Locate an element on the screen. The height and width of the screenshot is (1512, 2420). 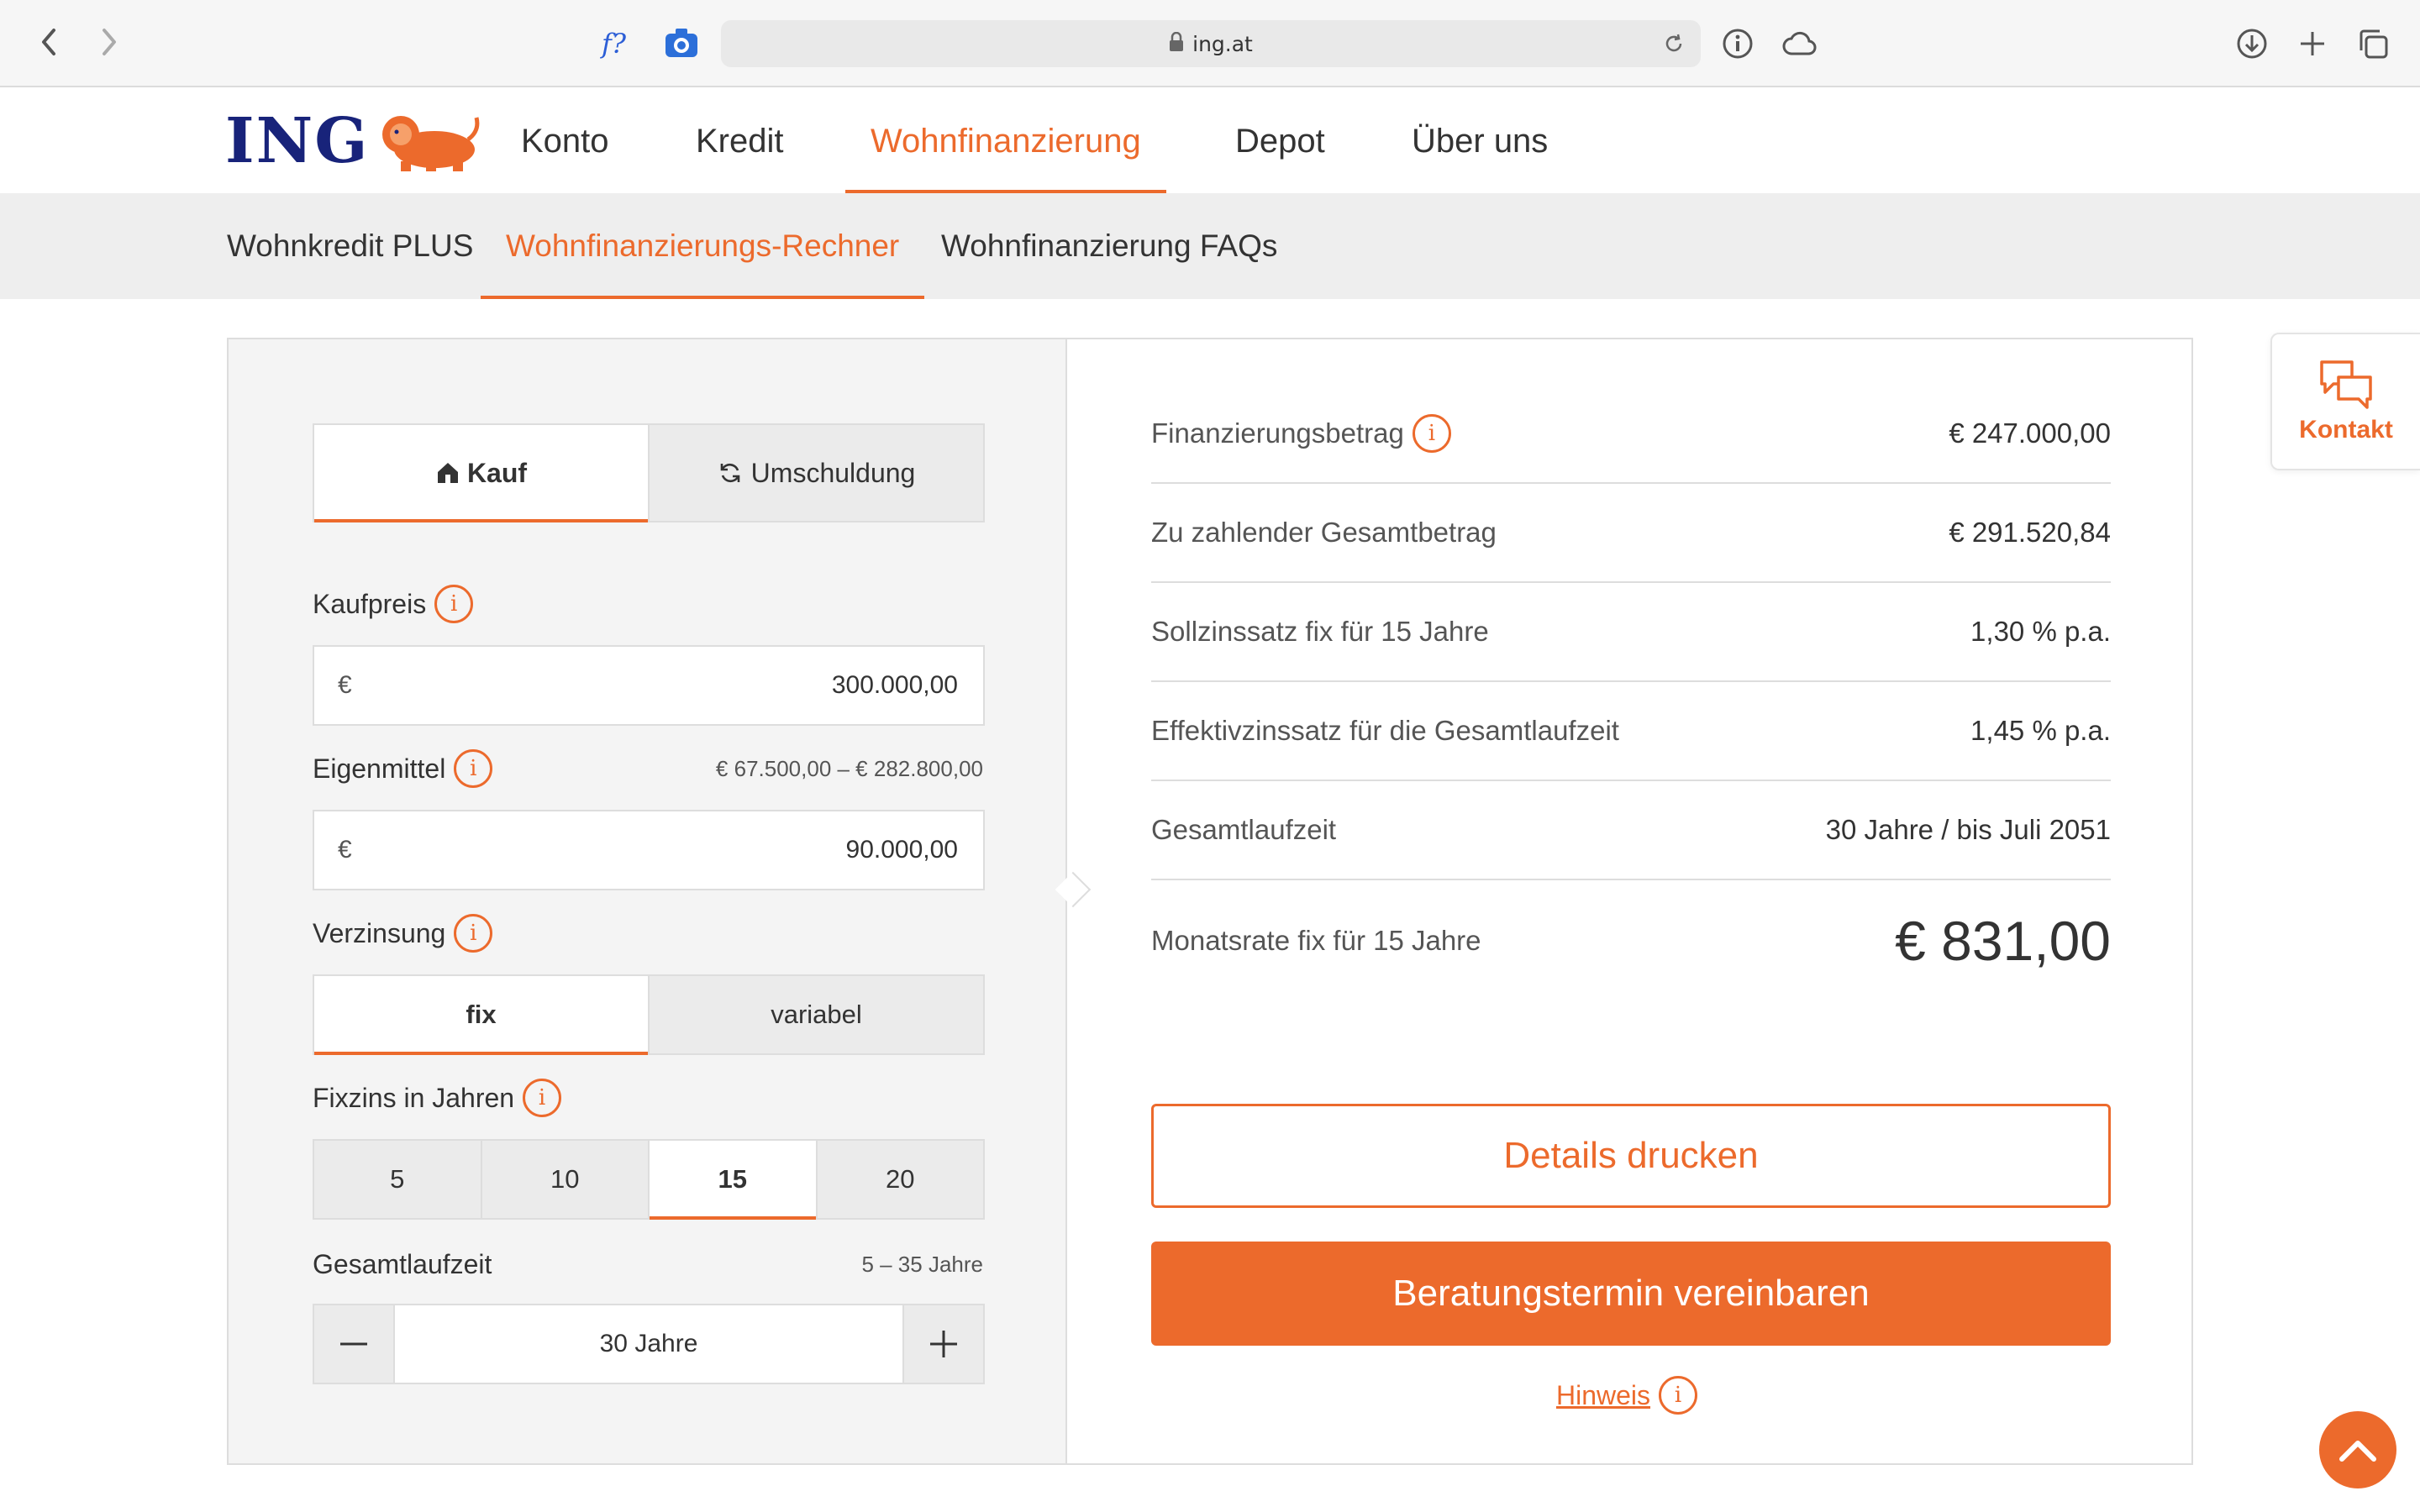
hinweis-info-icon: i is located at coordinates (1679, 1395).